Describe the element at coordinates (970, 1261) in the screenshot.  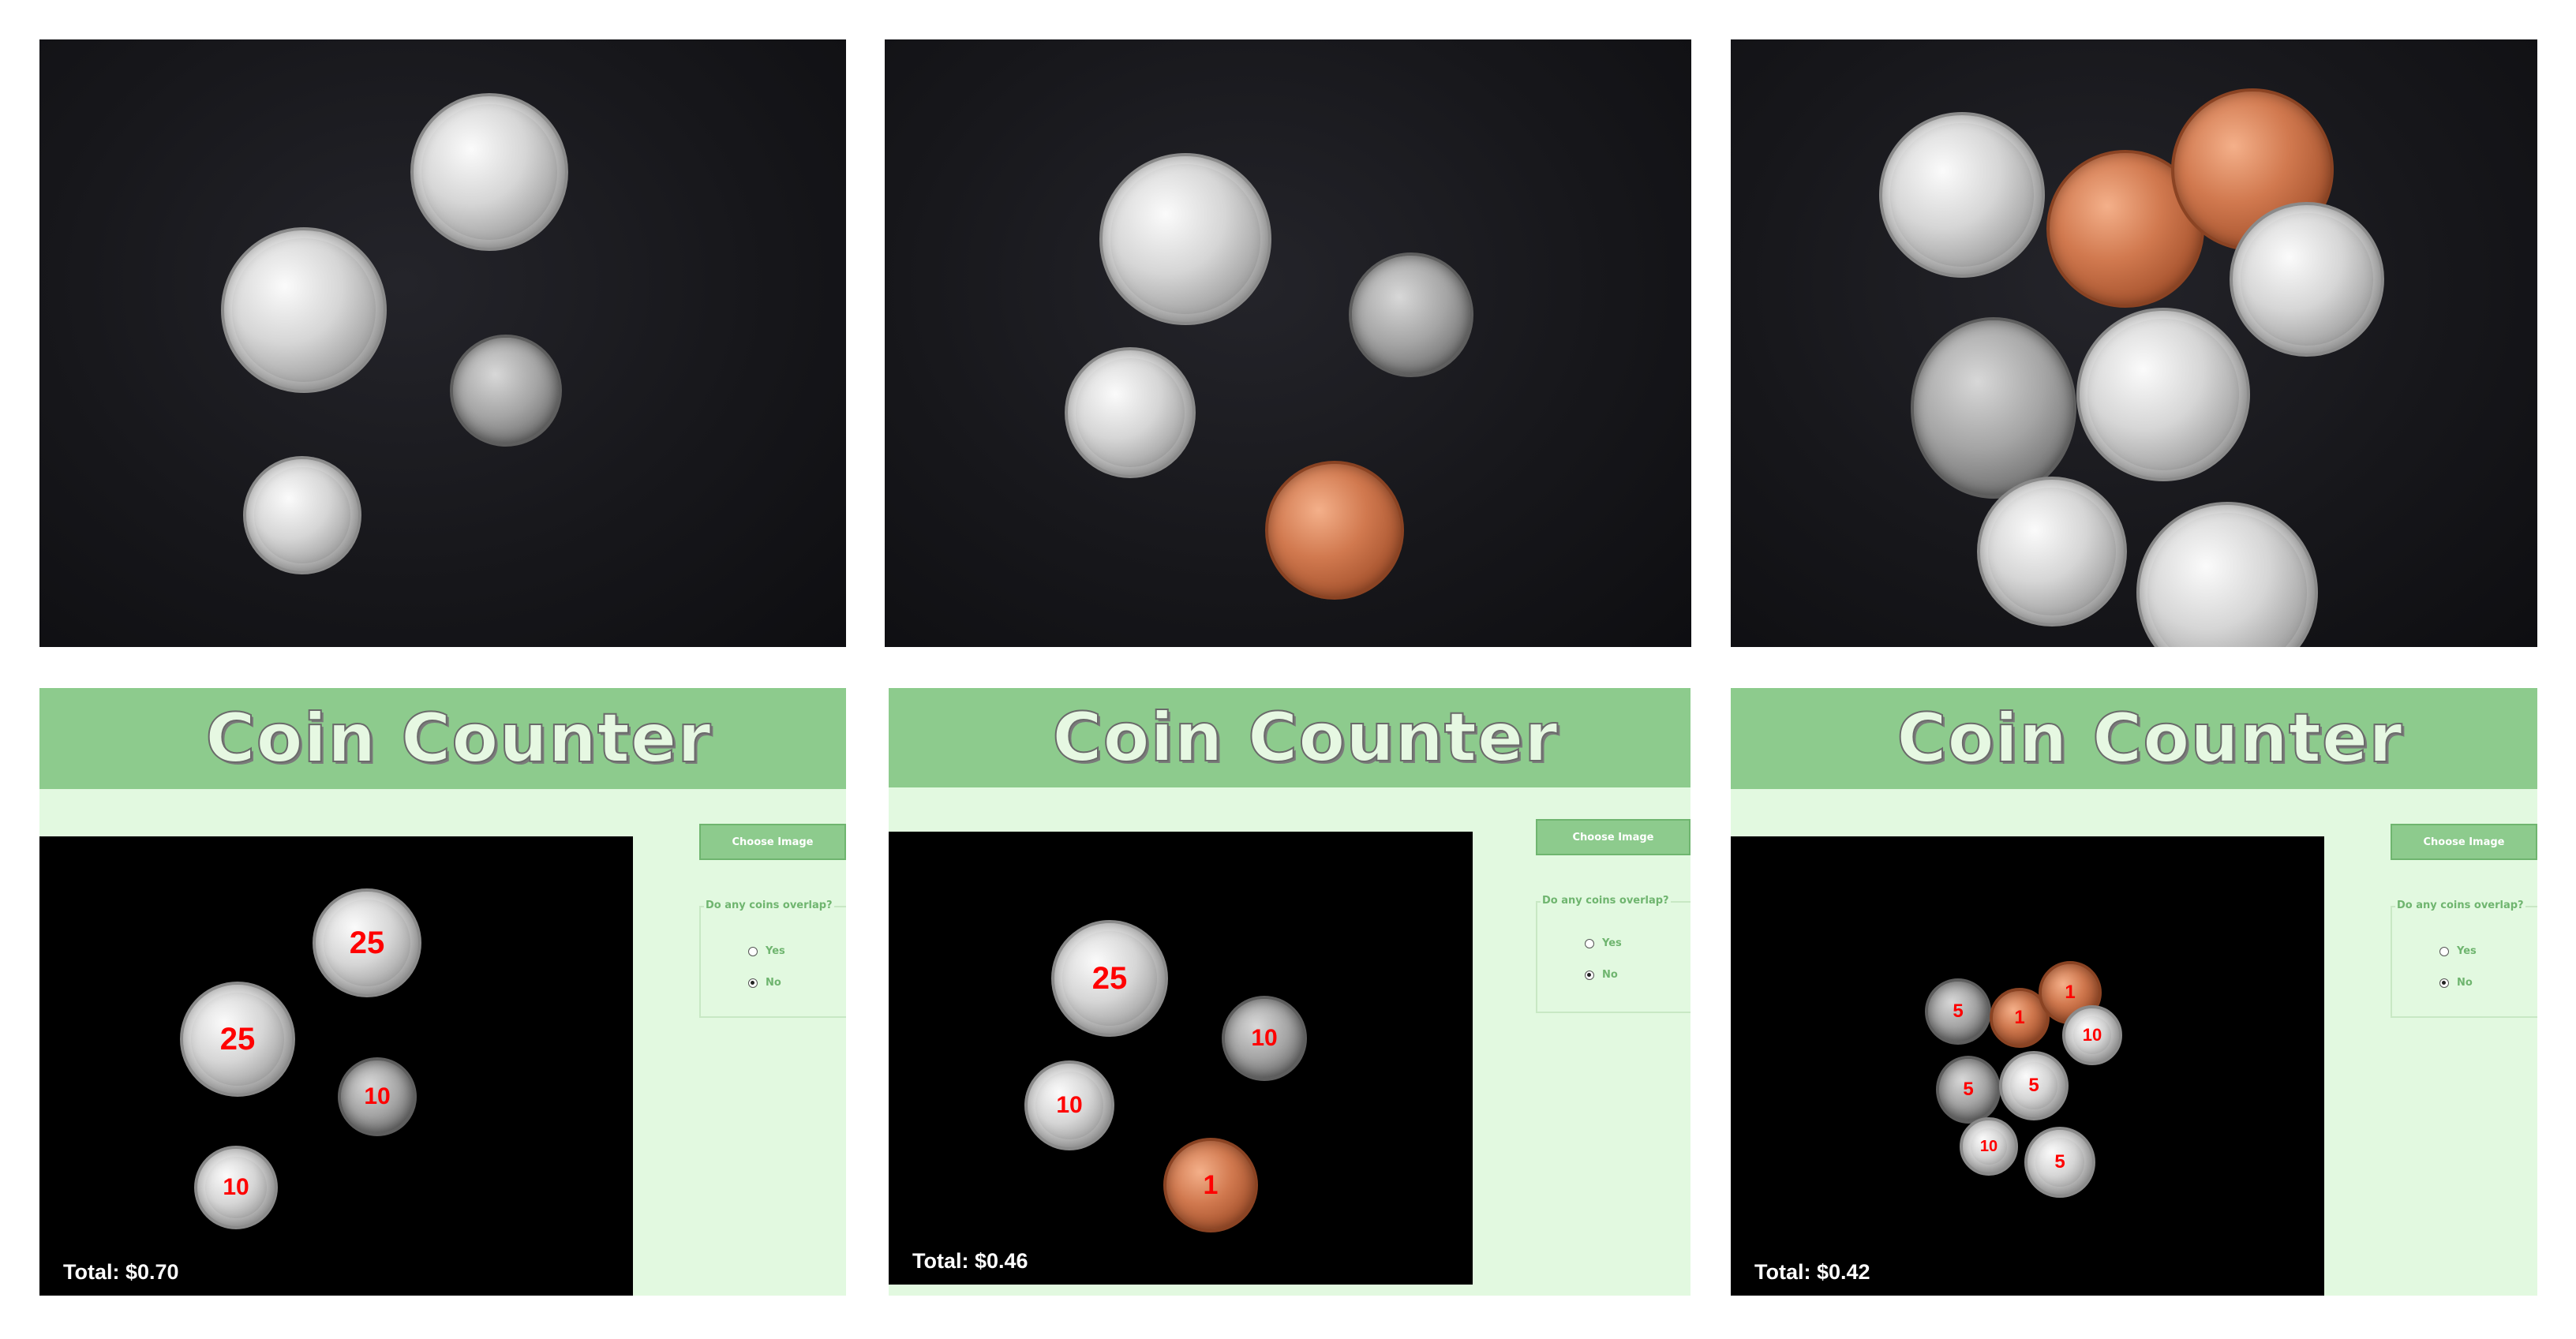
I see `total-text: Total: $0.46` at that location.